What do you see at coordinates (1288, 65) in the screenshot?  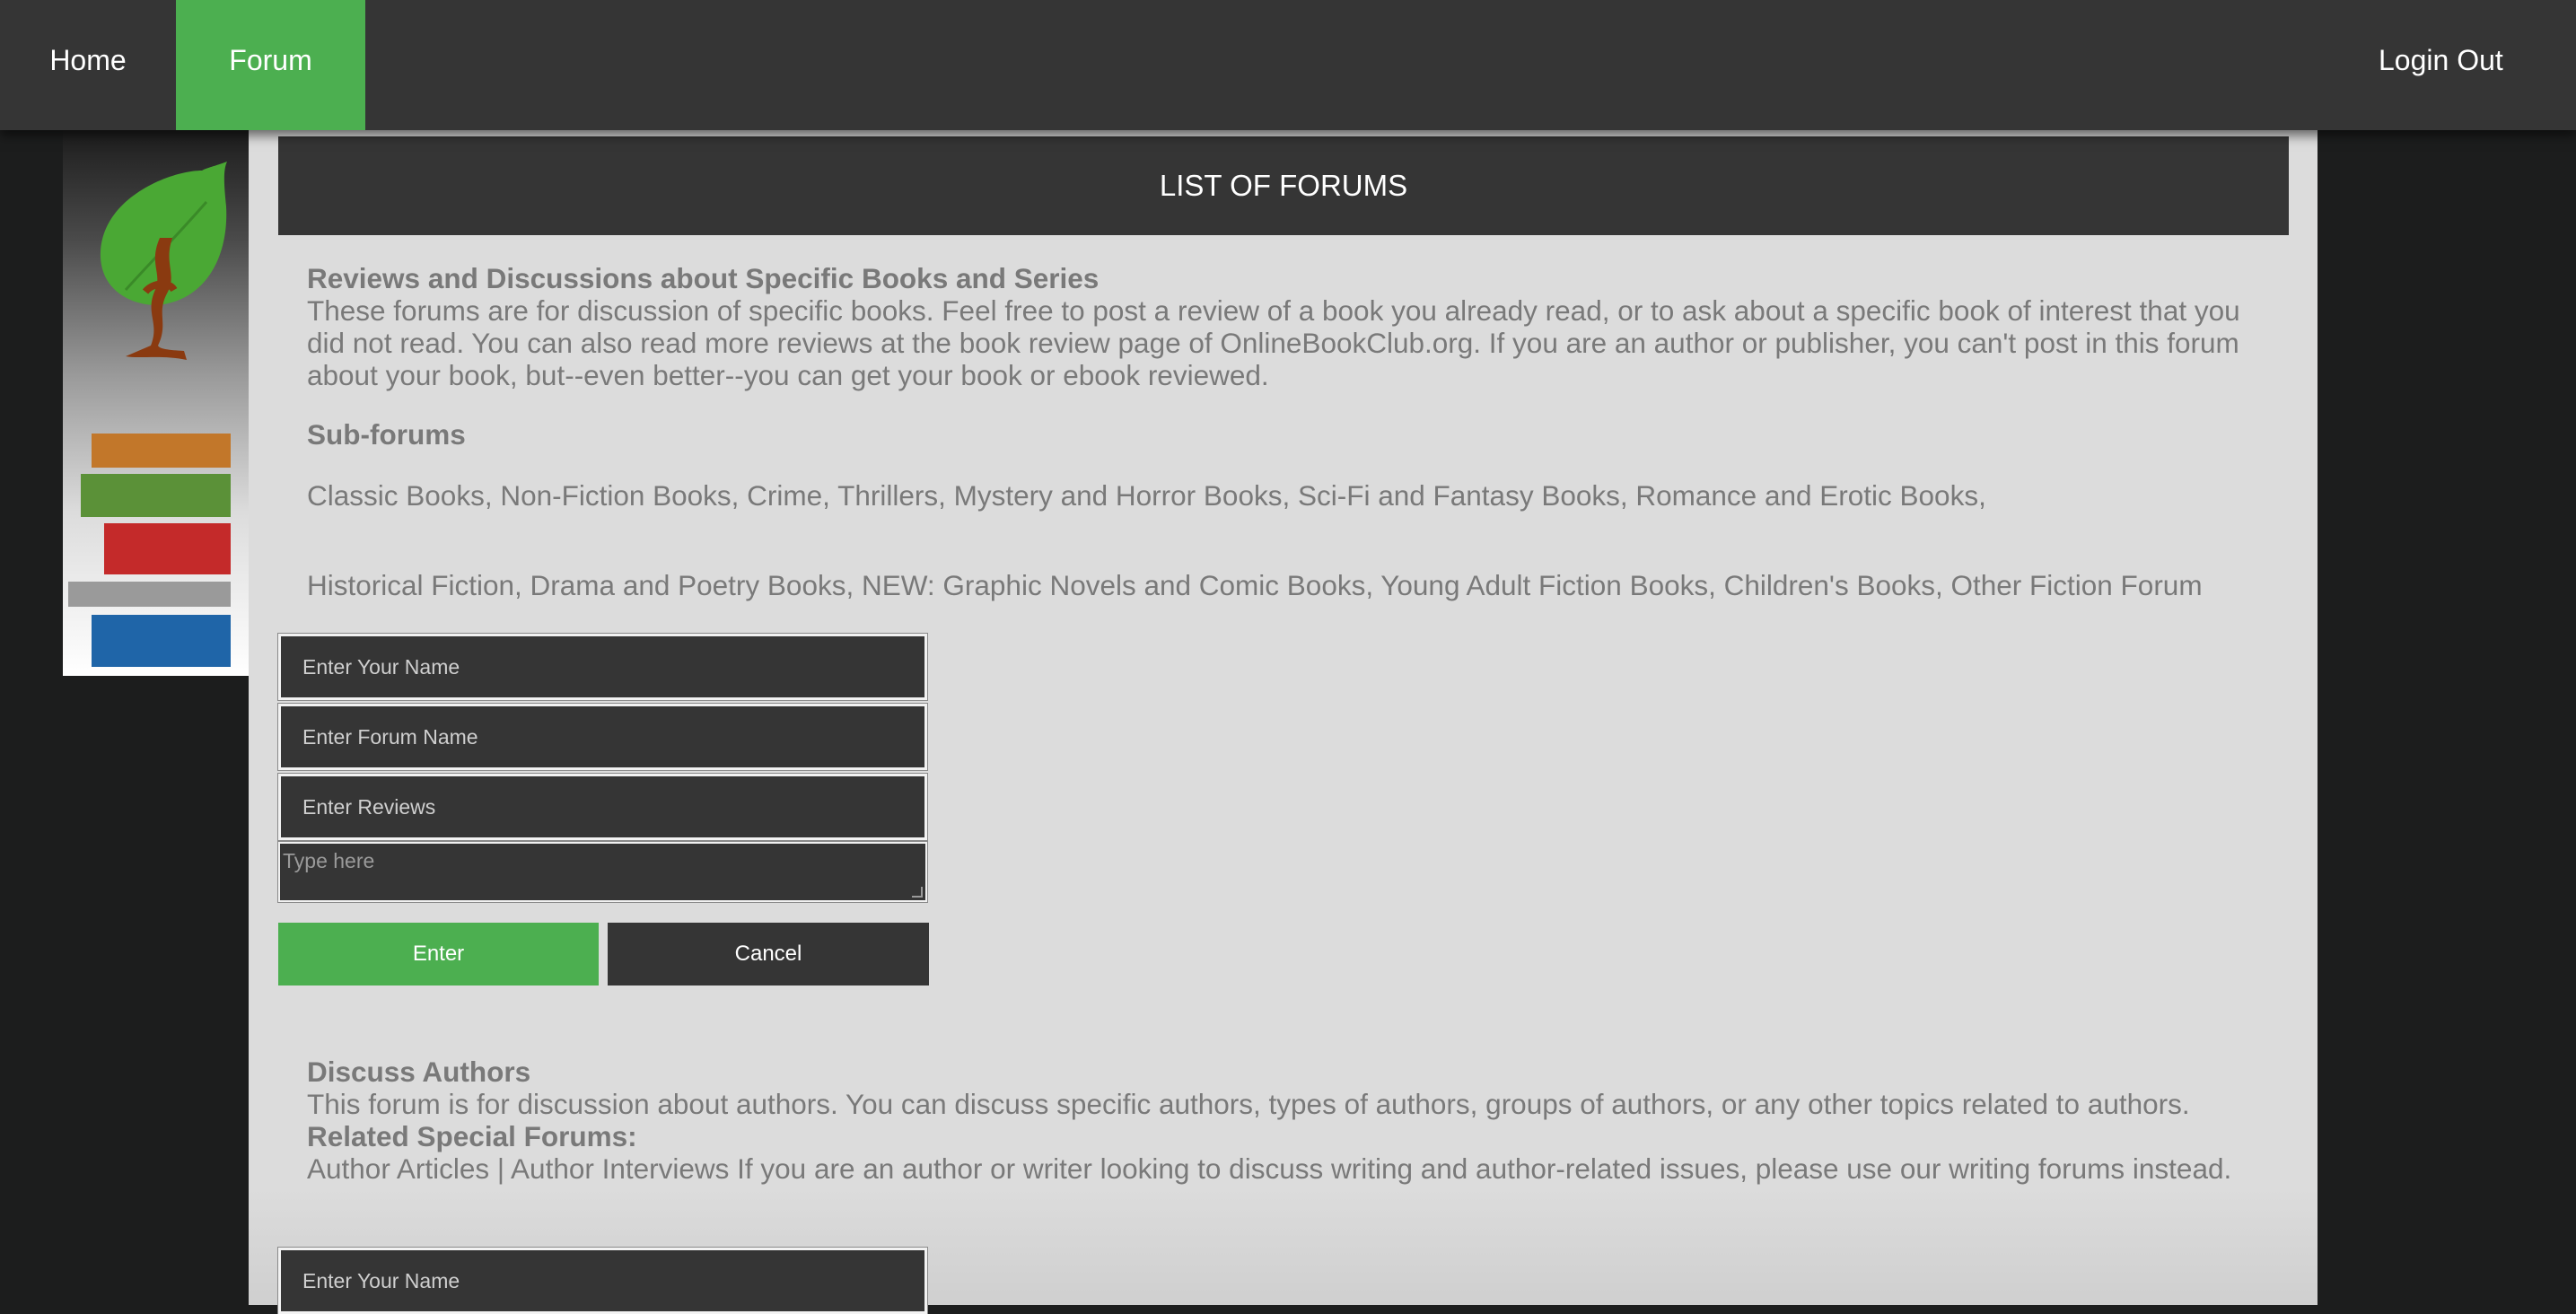 I see `top-navigation: Home Forum Login Out` at bounding box center [1288, 65].